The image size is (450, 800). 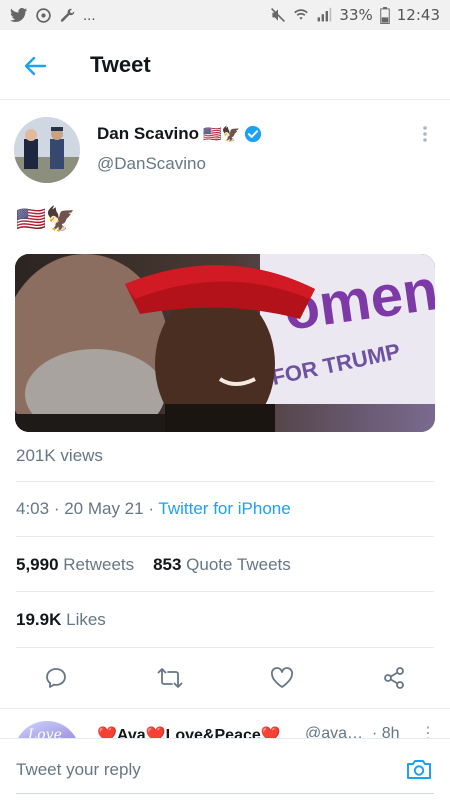 I want to click on reply-timestamp: · 8h, so click(x=386, y=731).